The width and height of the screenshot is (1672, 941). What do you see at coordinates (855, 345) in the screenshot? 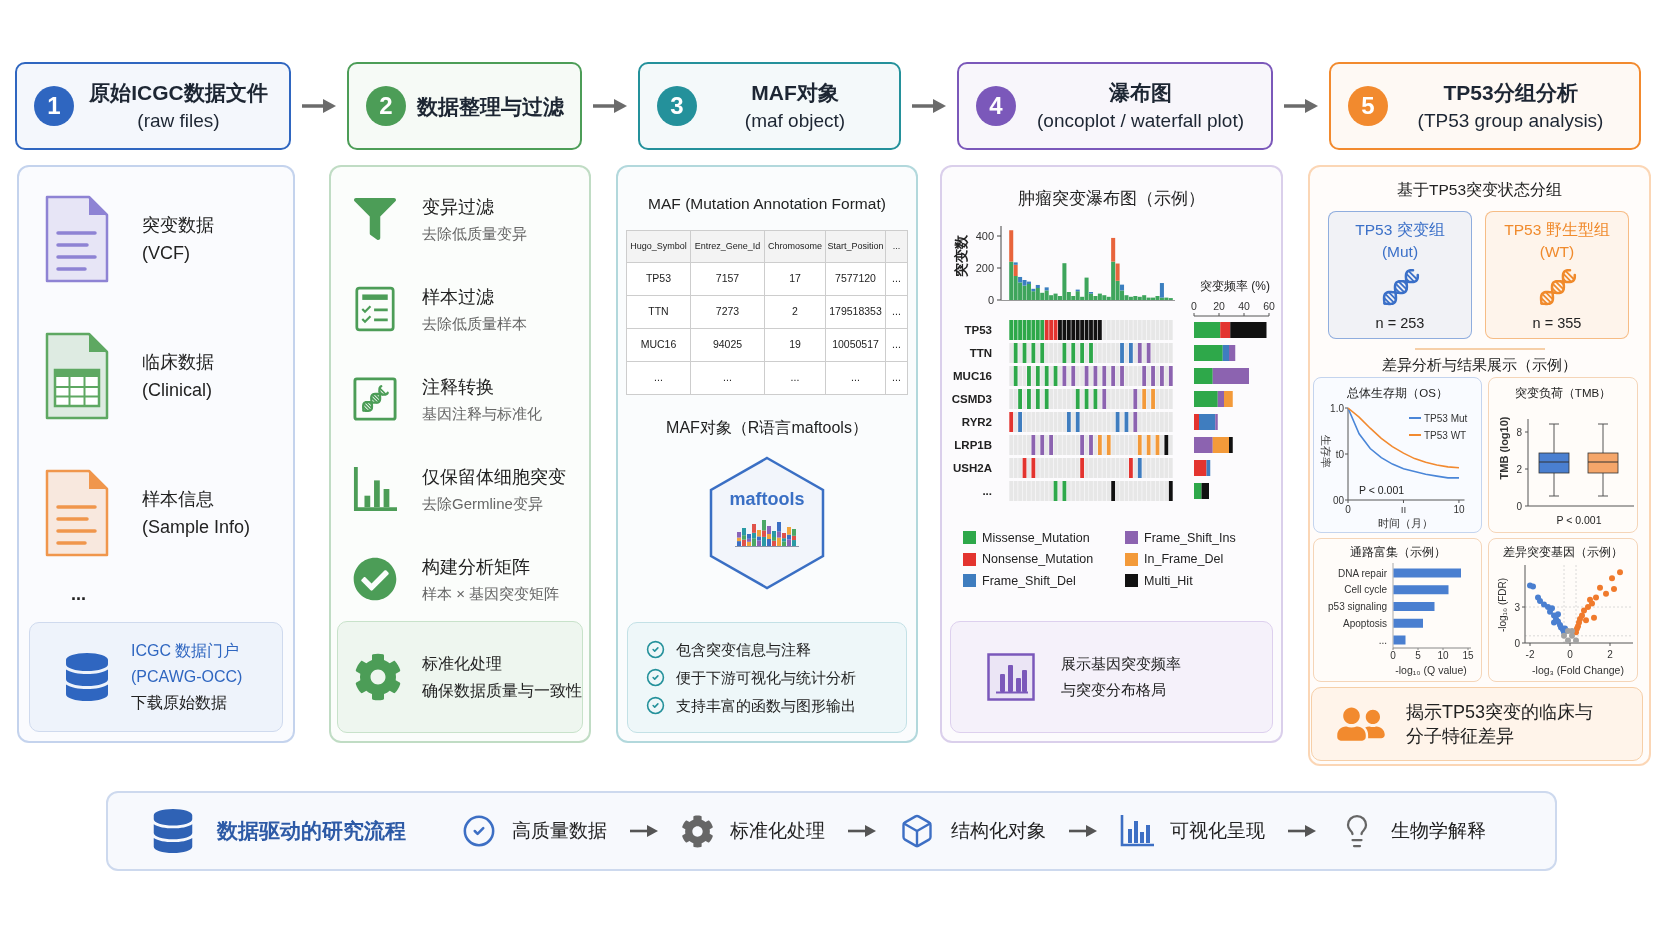
I see `table-cell: 10050517` at bounding box center [855, 345].